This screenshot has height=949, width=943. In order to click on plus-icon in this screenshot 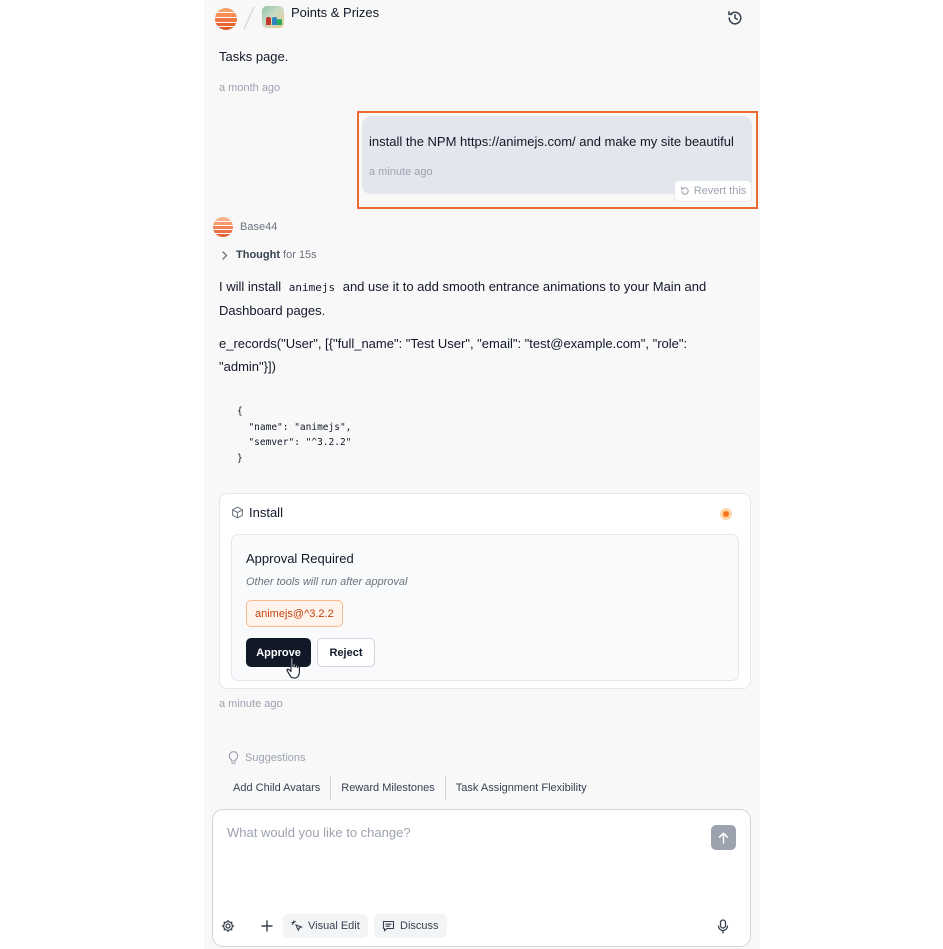, I will do `click(267, 926)`.